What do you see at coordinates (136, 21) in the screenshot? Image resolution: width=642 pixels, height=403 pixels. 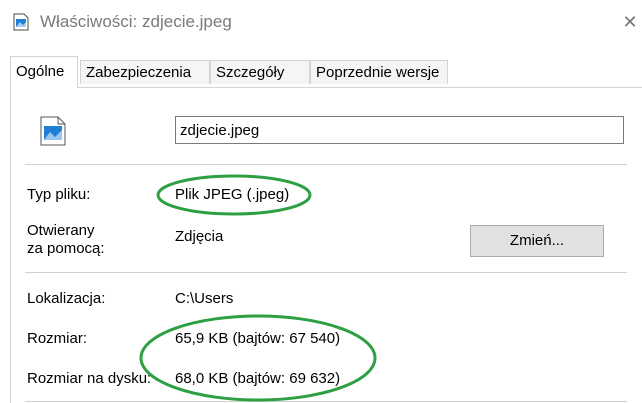 I see `window-title: Właściwości: zdjecie.jpeg` at bounding box center [136, 21].